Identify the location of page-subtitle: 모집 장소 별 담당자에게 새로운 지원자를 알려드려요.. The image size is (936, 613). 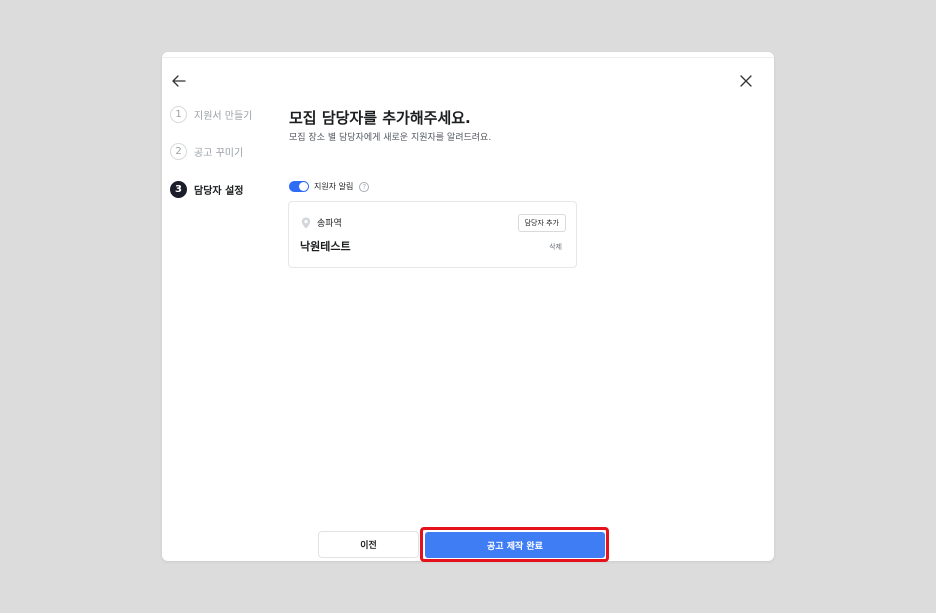
(390, 138).